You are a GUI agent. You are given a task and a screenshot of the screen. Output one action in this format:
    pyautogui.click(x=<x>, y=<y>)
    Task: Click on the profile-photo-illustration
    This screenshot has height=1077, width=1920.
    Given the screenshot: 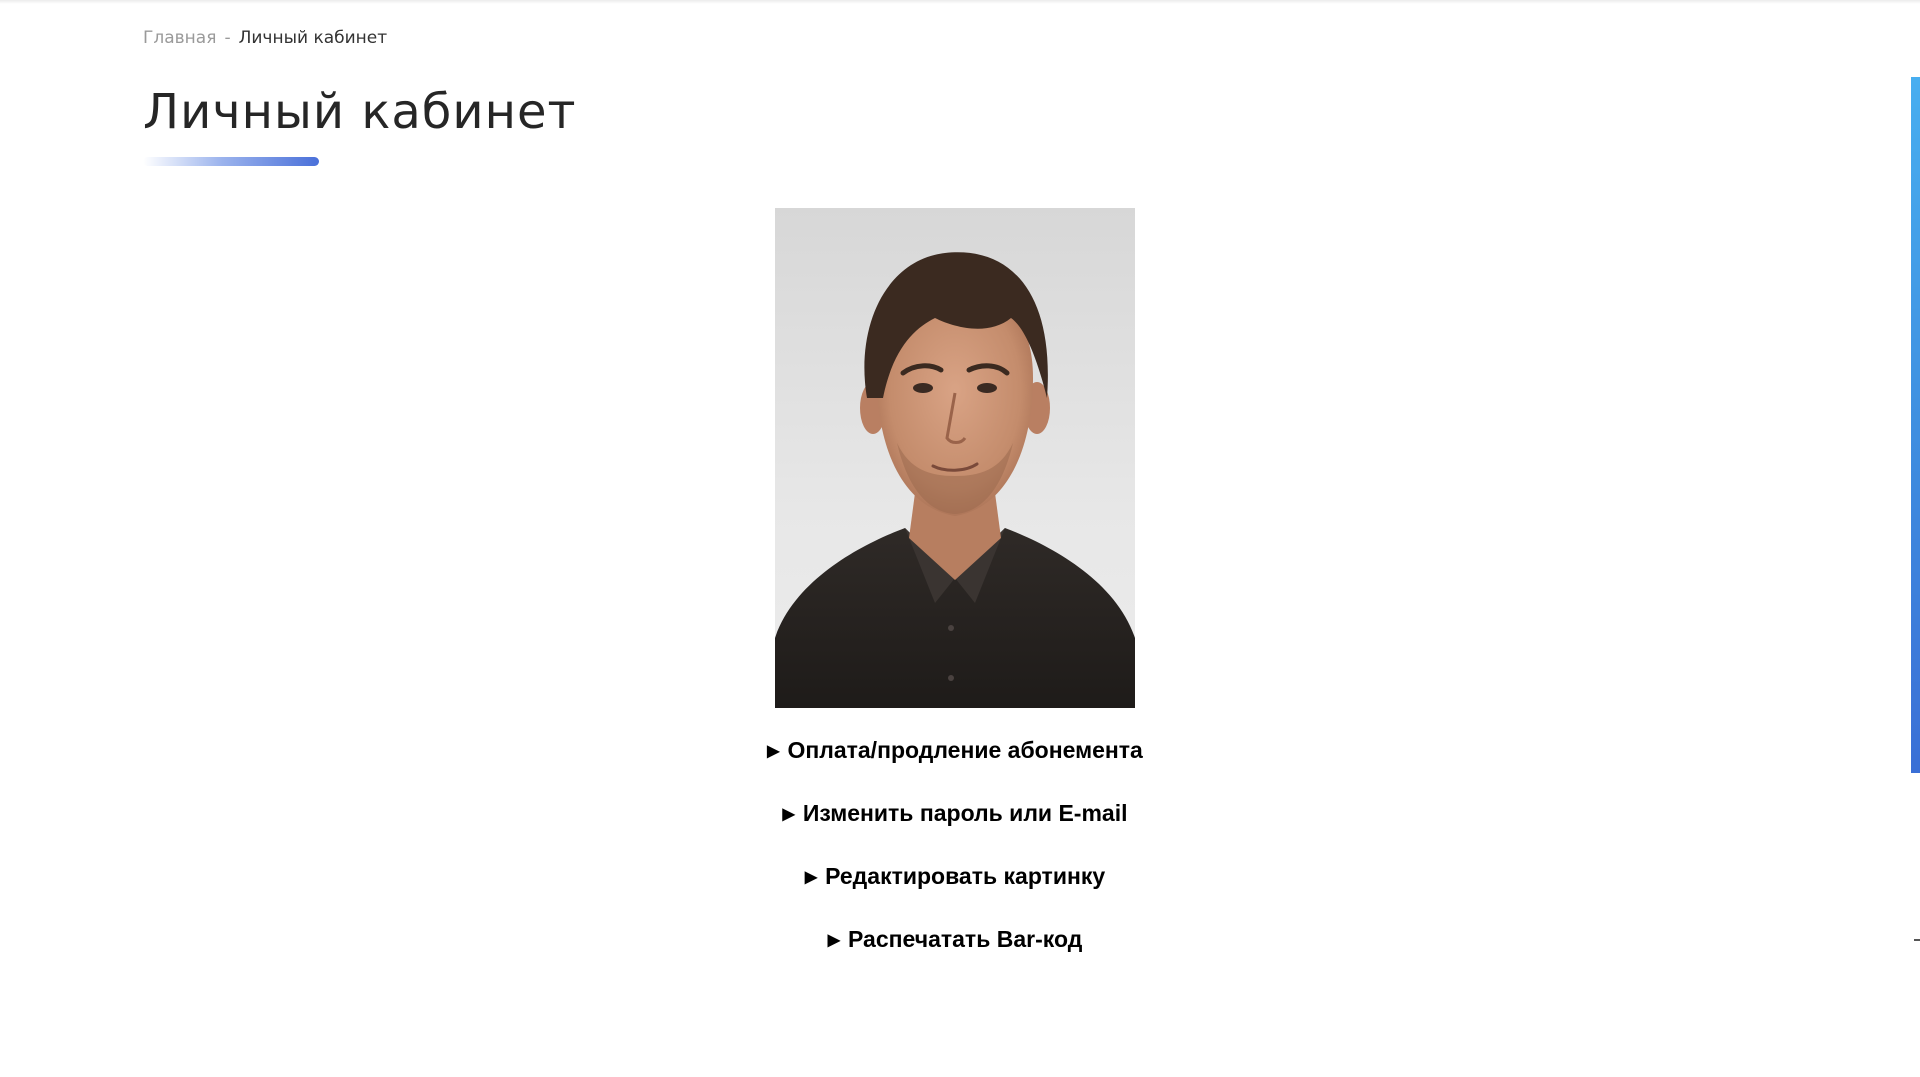 What is the action you would take?
    pyautogui.click(x=955, y=480)
    